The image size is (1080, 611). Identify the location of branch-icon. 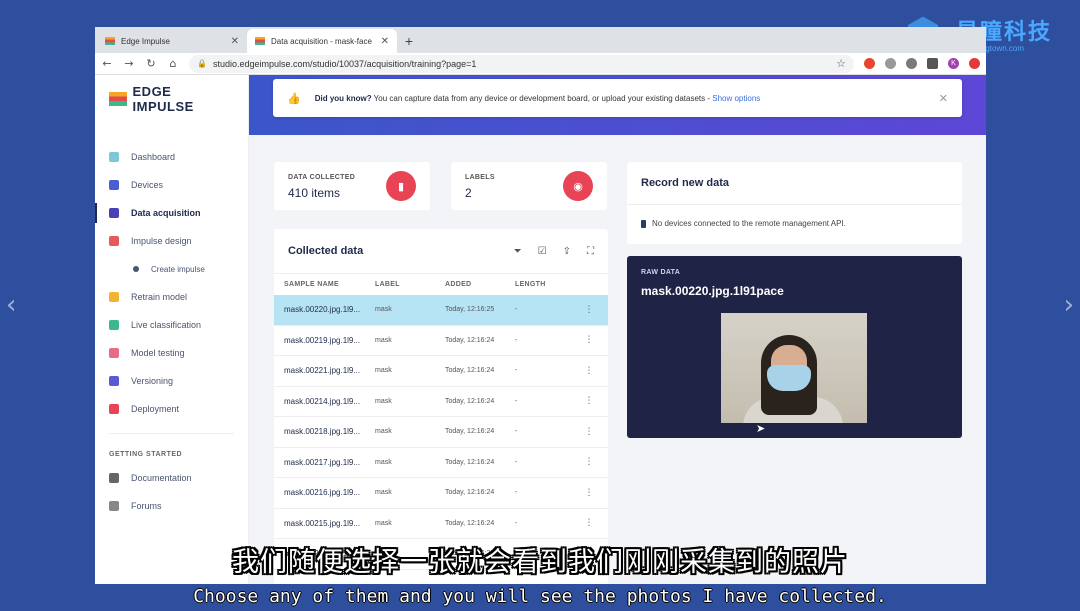
(114, 381).